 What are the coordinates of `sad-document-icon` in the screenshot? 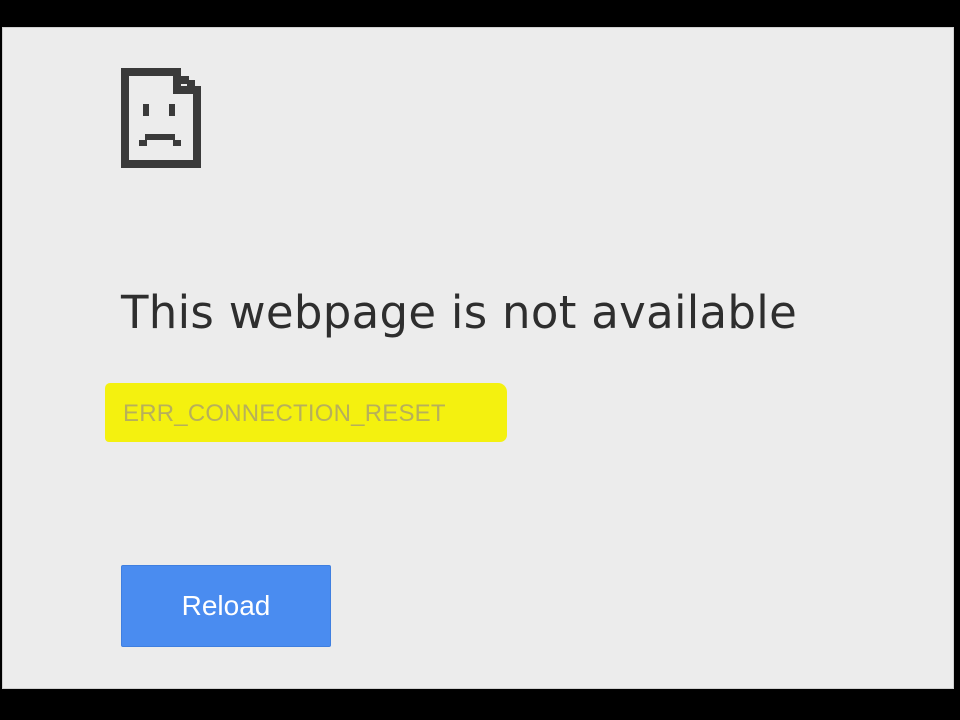 It's located at (161, 118).